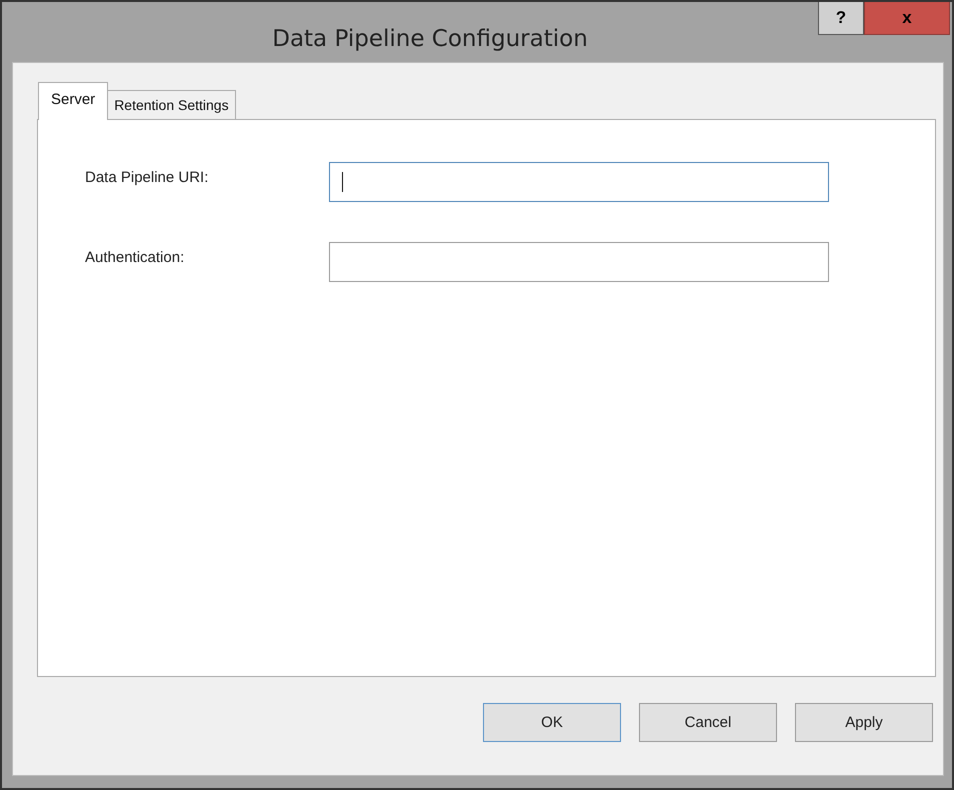 The image size is (954, 790). I want to click on field-label: Authentication:, so click(135, 257).